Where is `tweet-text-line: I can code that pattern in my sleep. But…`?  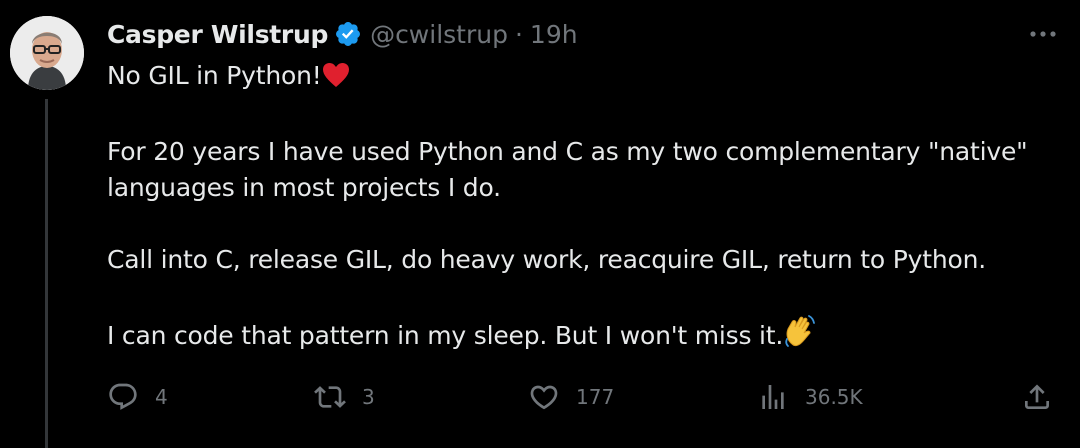
tweet-text-line: I can code that pattern in my sleep. But… is located at coordinates (582, 336).